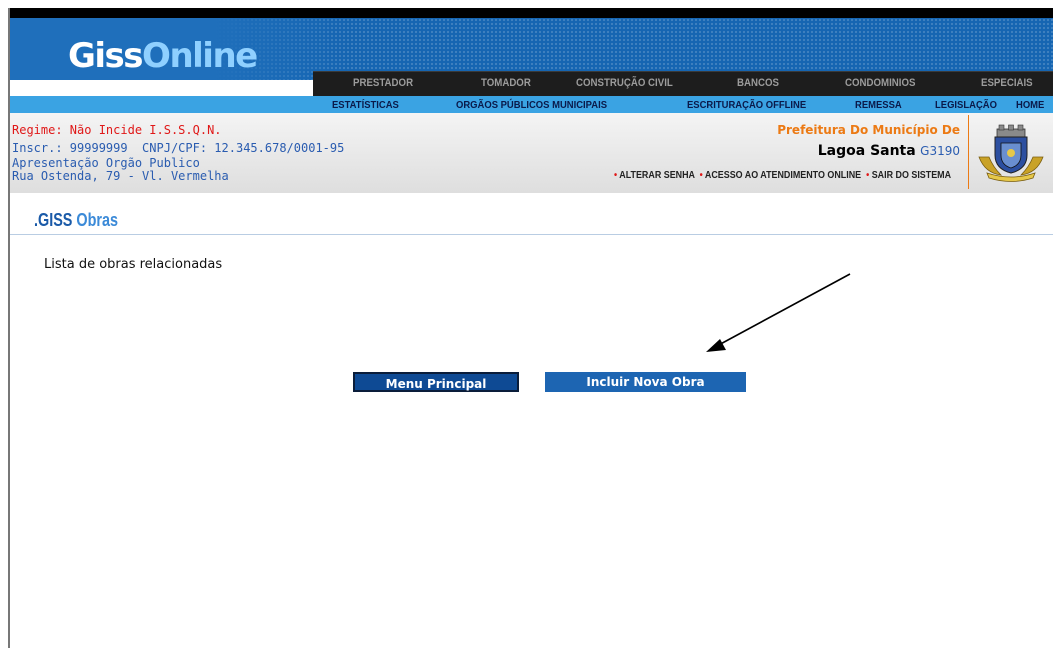 The width and height of the screenshot is (1053, 648). What do you see at coordinates (106, 56) in the screenshot?
I see `logo-text-giss: Giss` at bounding box center [106, 56].